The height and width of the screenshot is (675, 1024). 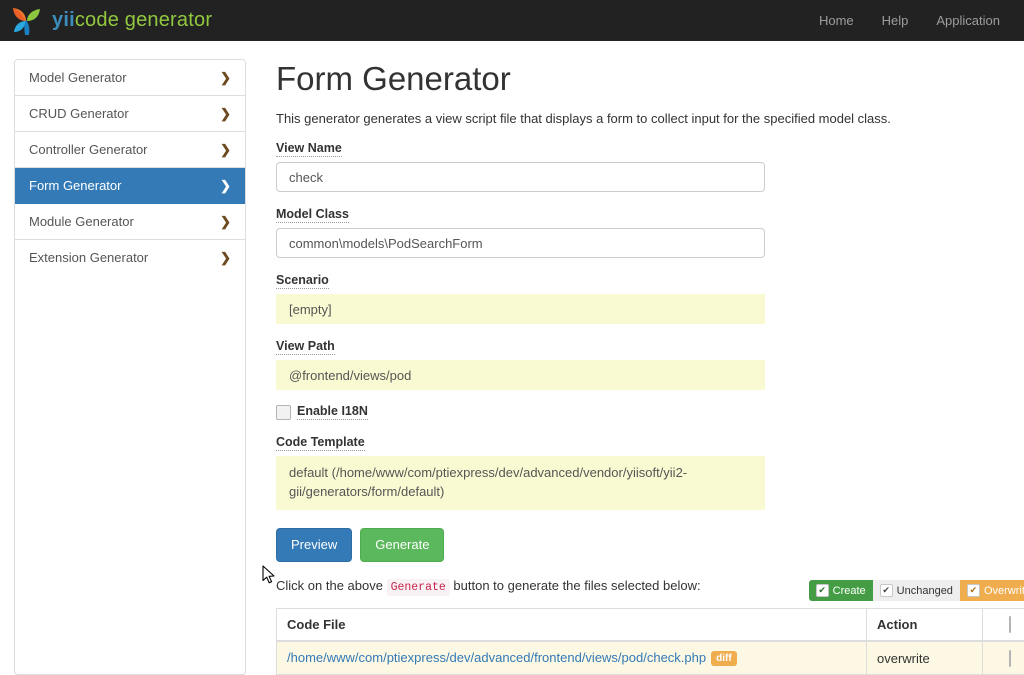 What do you see at coordinates (1003, 625) in the screenshot?
I see `column-header-select-all` at bounding box center [1003, 625].